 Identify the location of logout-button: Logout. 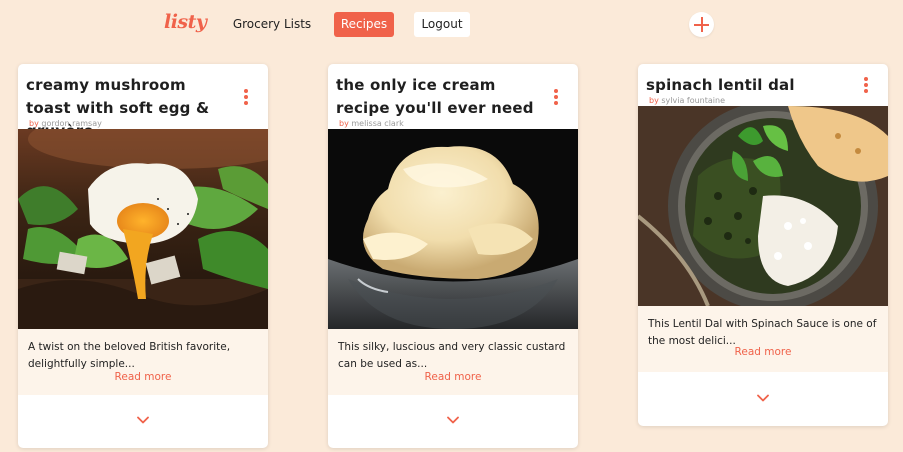
(442, 24).